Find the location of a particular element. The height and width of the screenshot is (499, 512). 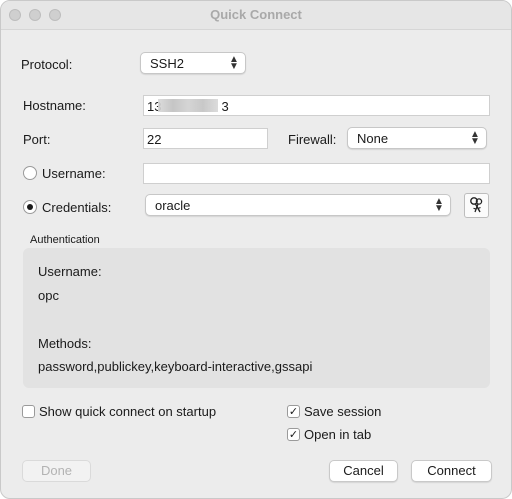

credentials-select: oracle ▲ ▼ is located at coordinates (298, 205).